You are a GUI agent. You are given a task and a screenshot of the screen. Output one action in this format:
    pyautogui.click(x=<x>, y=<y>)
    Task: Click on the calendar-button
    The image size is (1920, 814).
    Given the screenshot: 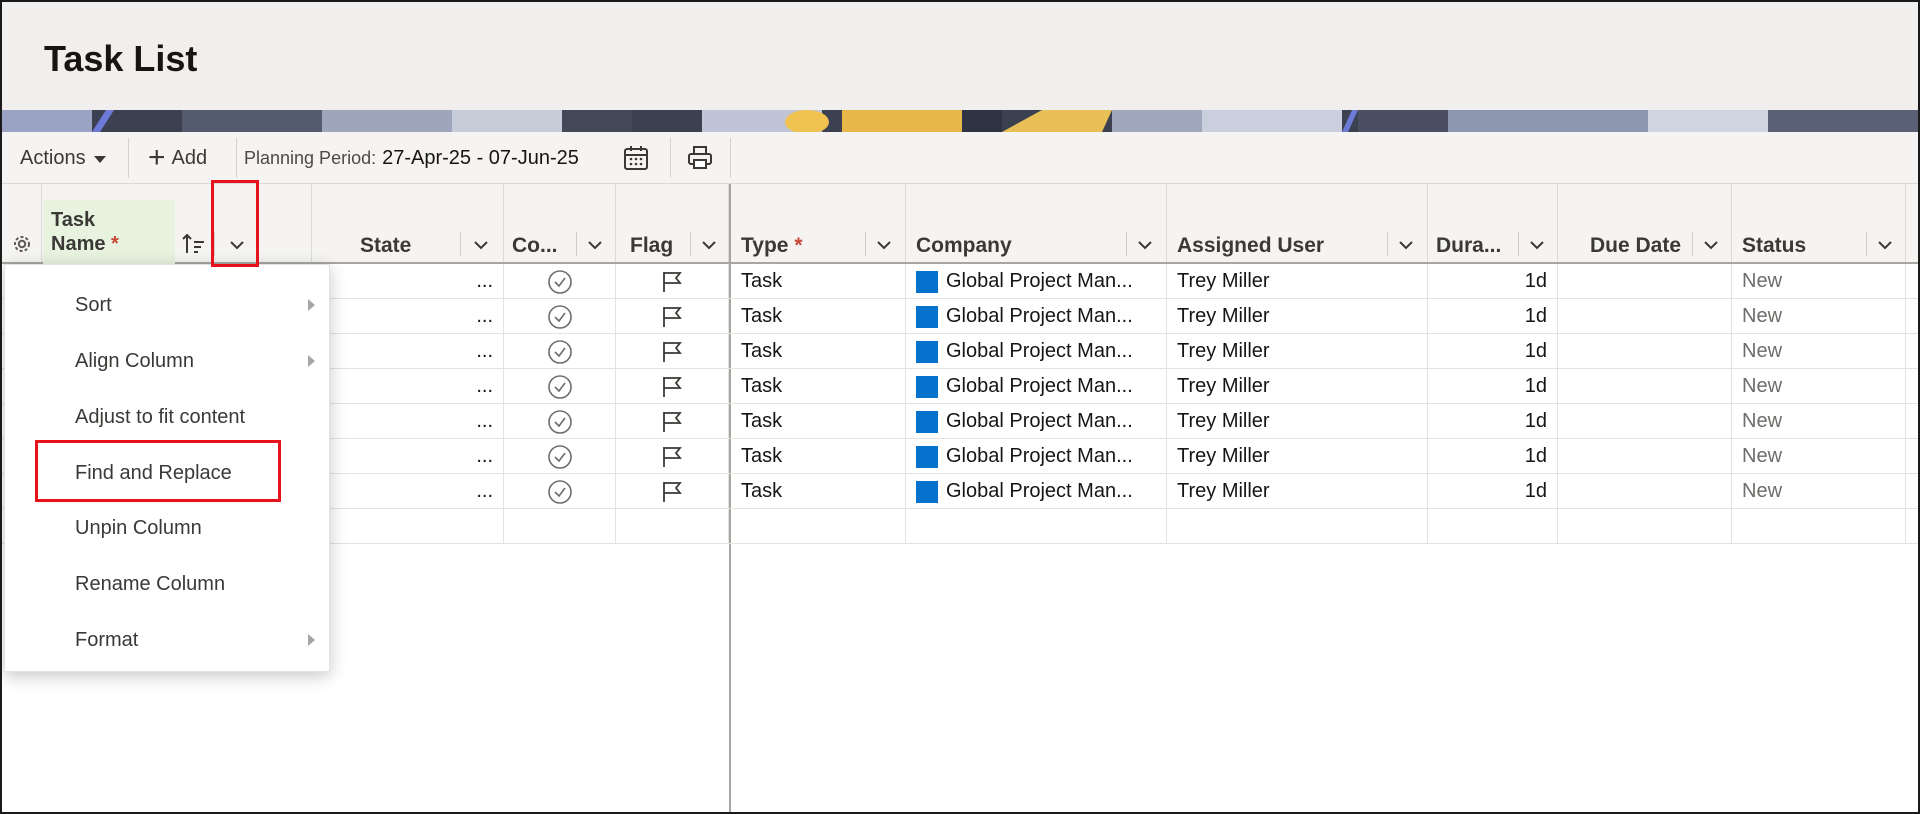 What is the action you would take?
    pyautogui.click(x=636, y=158)
    